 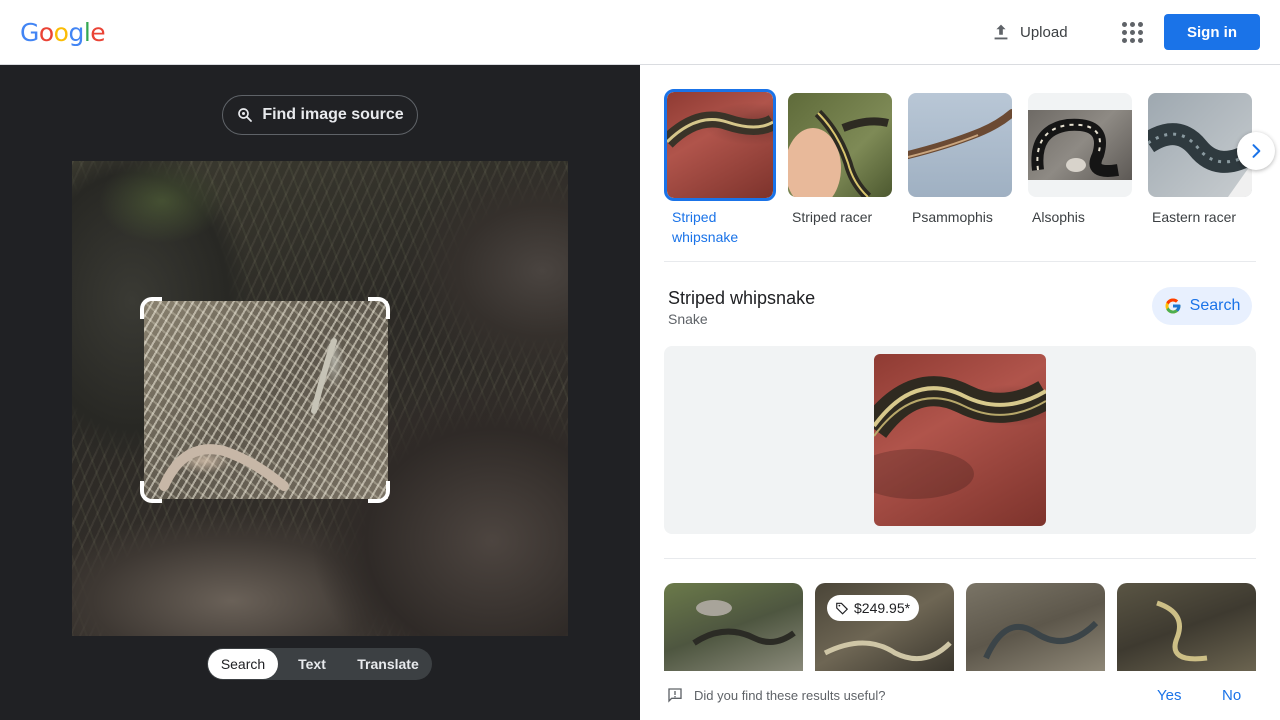 I want to click on crop-handle-top-right, so click(x=379, y=308).